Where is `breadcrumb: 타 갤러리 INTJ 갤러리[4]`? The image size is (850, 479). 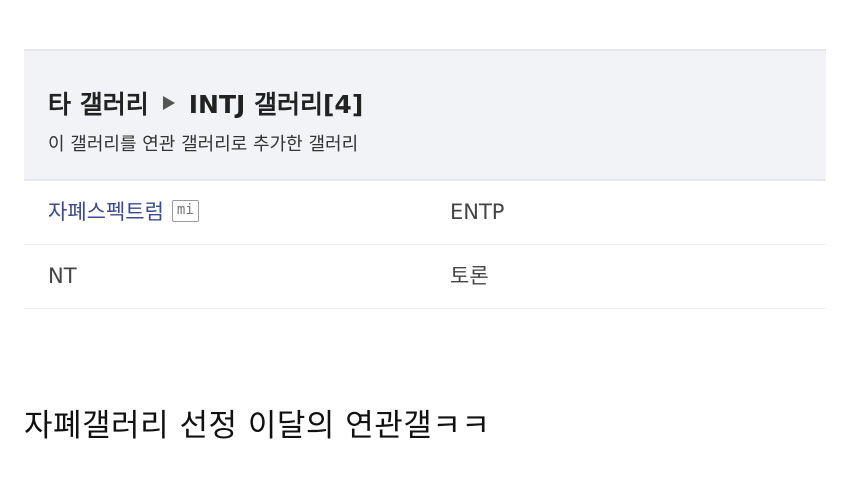
breadcrumb: 타 갤러리 INTJ 갤러리[4] is located at coordinates (205, 103).